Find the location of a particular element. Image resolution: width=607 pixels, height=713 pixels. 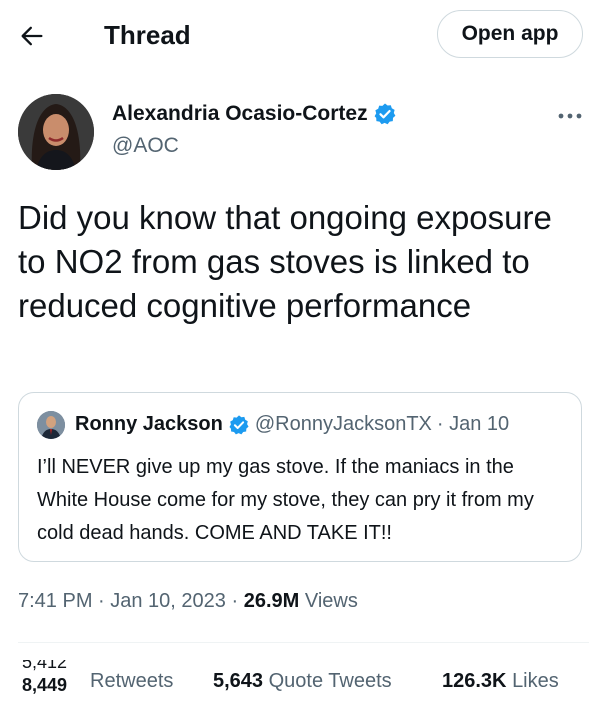

retweets-stat: 8,449 is located at coordinates (44, 685).